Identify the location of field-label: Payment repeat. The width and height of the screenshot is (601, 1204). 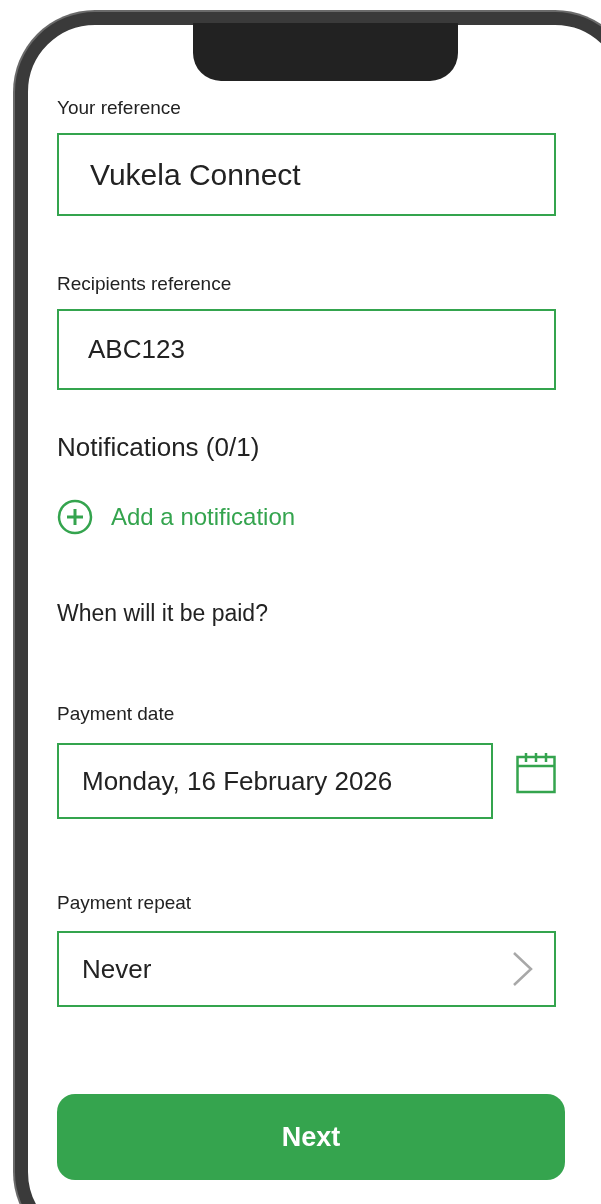
(124, 903).